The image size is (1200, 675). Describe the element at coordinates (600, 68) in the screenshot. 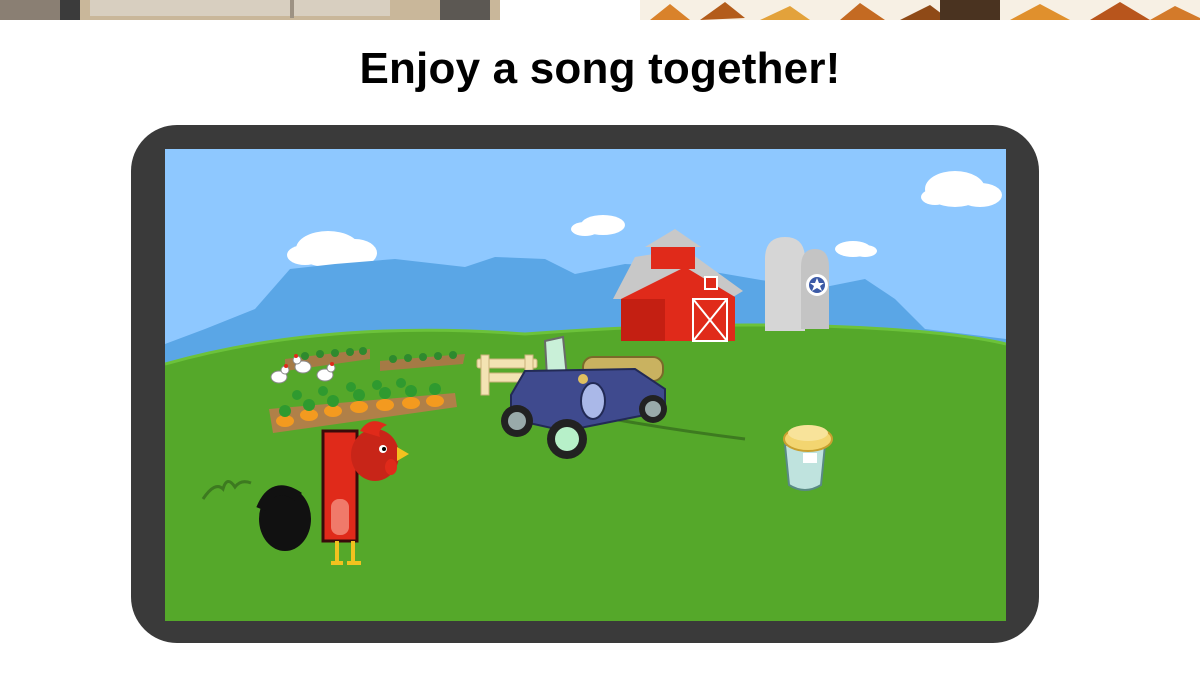

I see `page-title: Enjoy a song together!` at that location.